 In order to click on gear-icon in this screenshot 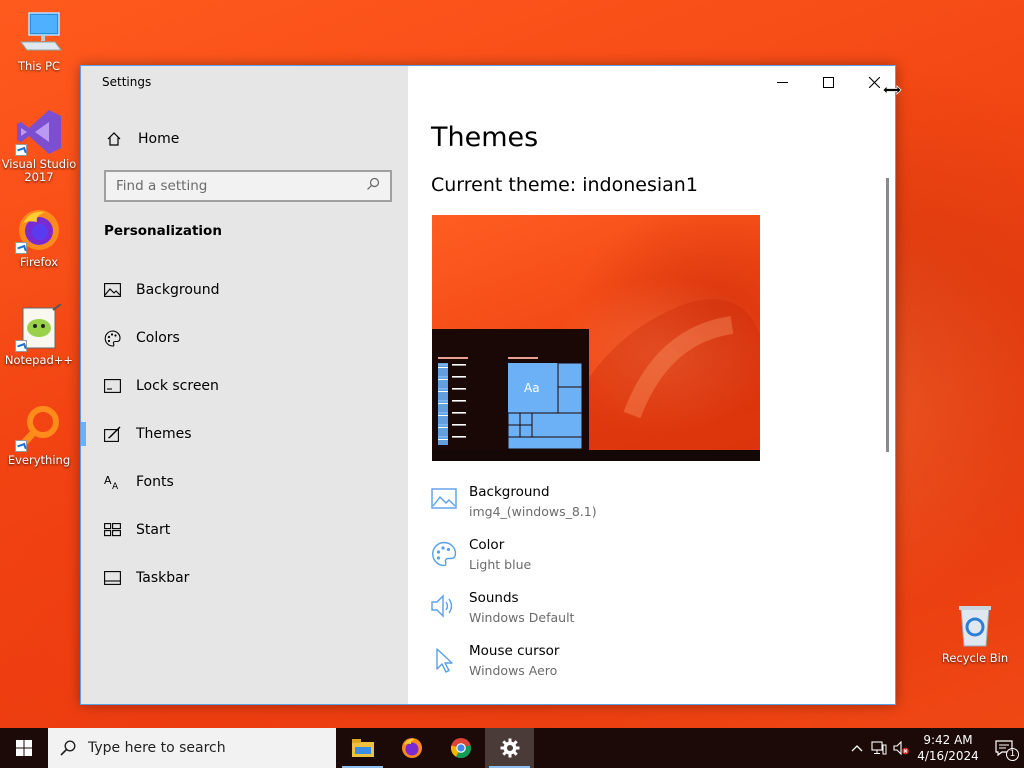, I will do `click(509, 748)`.